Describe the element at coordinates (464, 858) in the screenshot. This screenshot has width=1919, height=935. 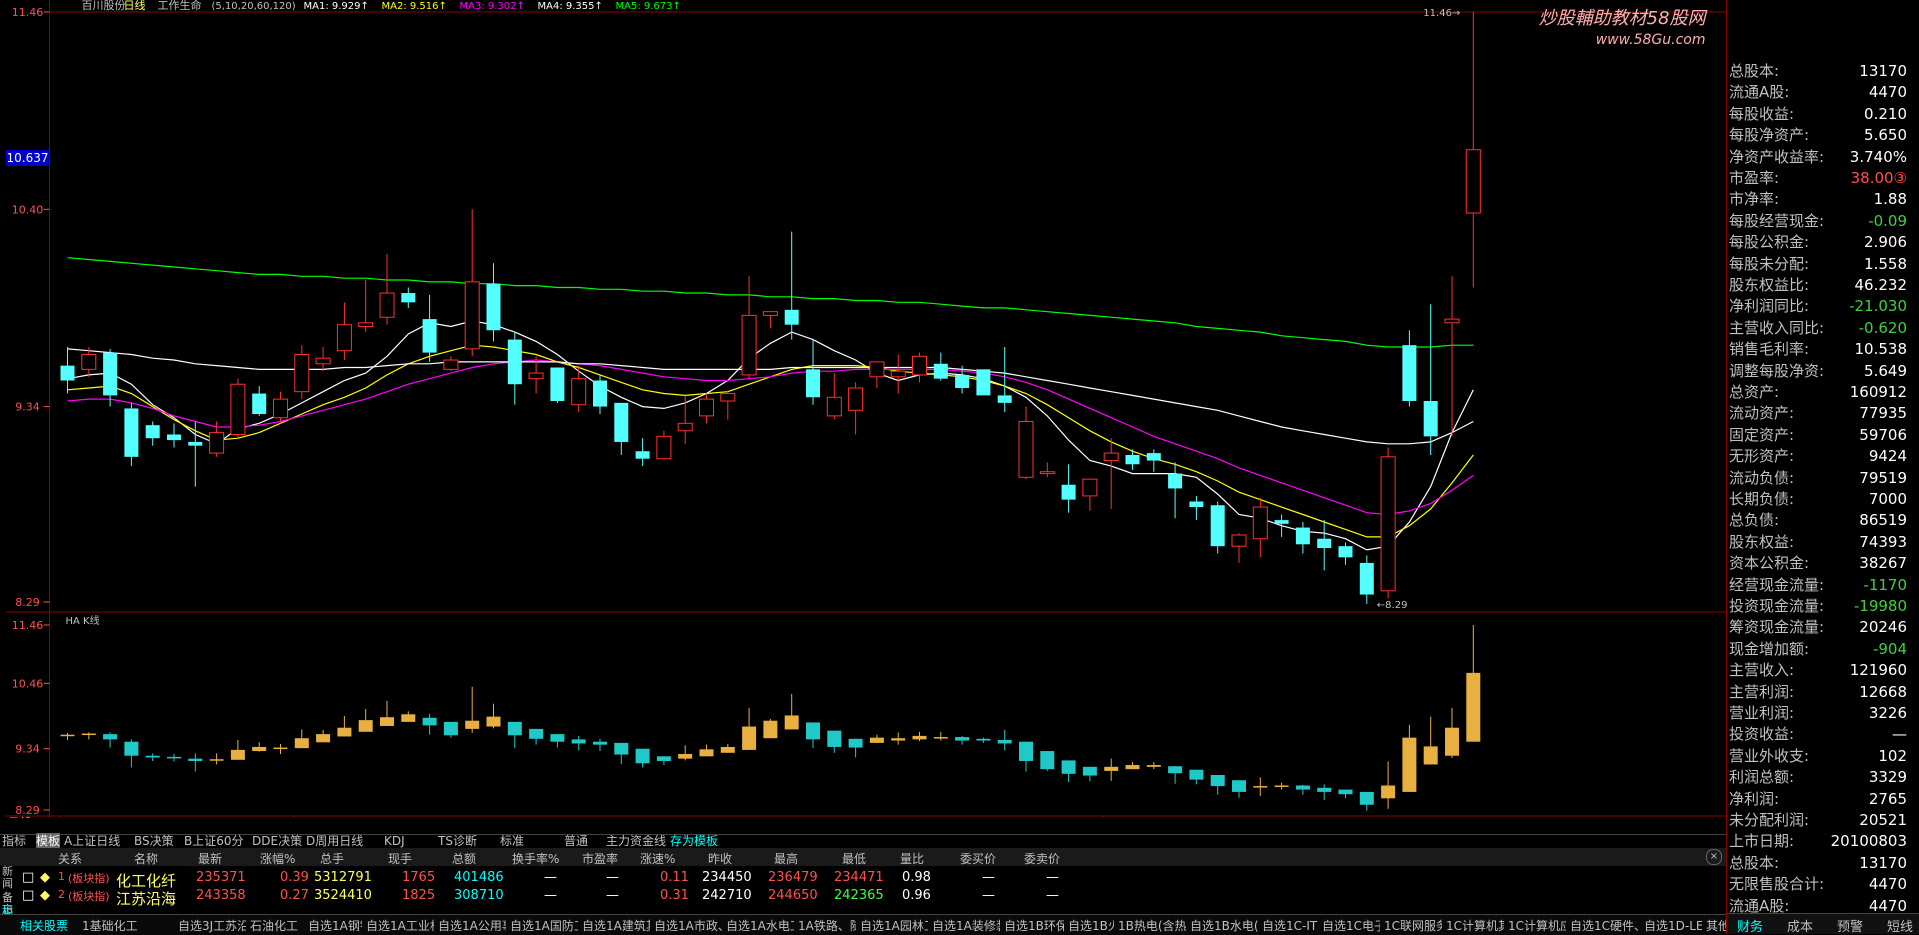
I see `column-header-6: 总额` at that location.